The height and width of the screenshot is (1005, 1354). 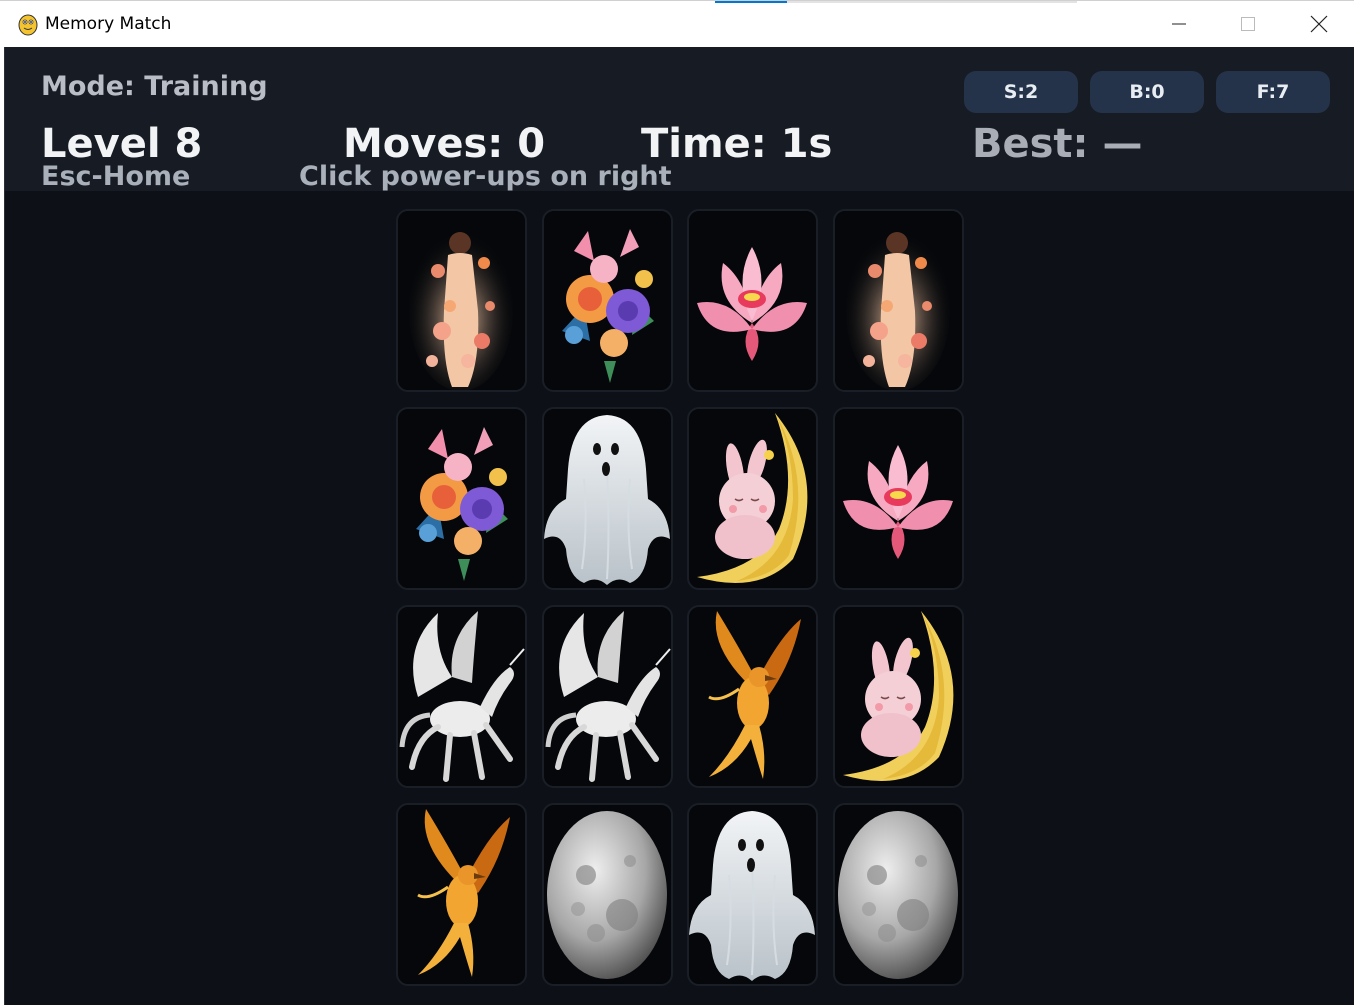 What do you see at coordinates (1021, 92) in the screenshot?
I see `powerup-s-button: S:2` at bounding box center [1021, 92].